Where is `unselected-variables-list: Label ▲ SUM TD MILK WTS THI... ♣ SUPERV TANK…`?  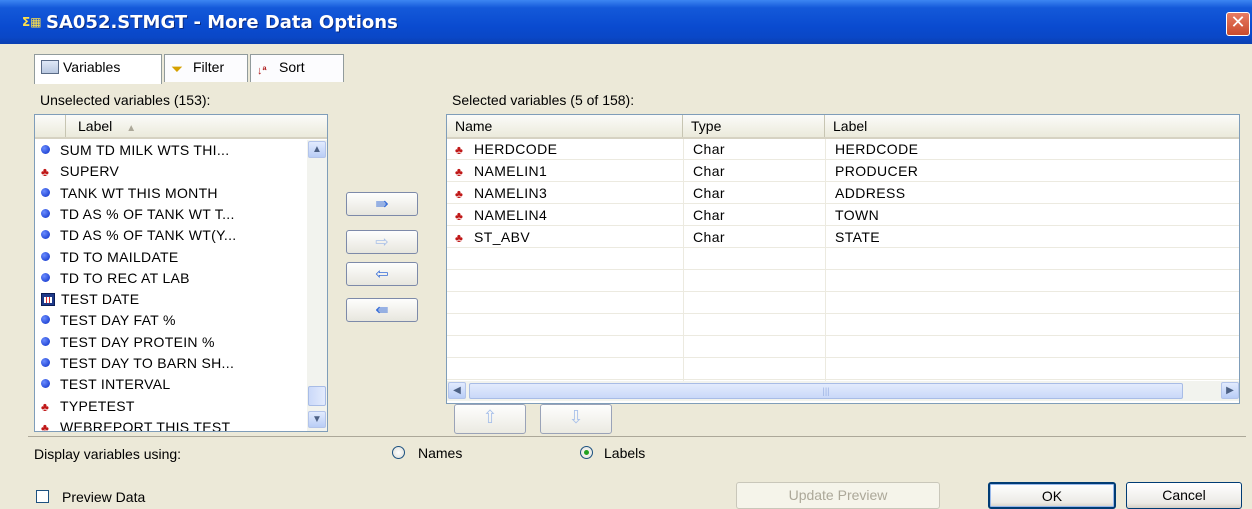 unselected-variables-list: Label ▲ SUM TD MILK WTS THI... ♣ SUPERV TANK… is located at coordinates (181, 273).